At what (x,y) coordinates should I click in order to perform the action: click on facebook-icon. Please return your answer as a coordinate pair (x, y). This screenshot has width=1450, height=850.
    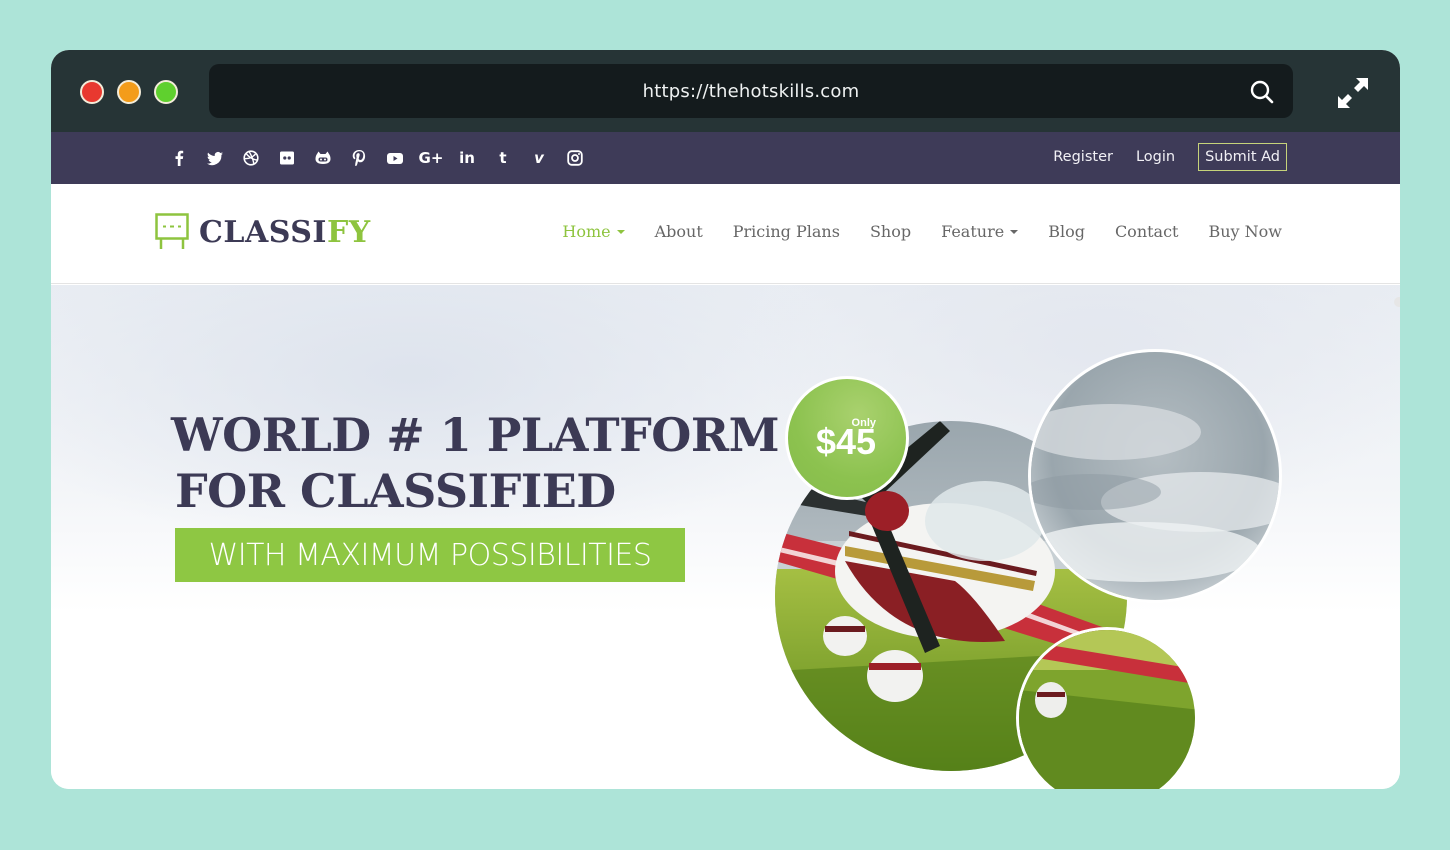
    Looking at the image, I should click on (179, 158).